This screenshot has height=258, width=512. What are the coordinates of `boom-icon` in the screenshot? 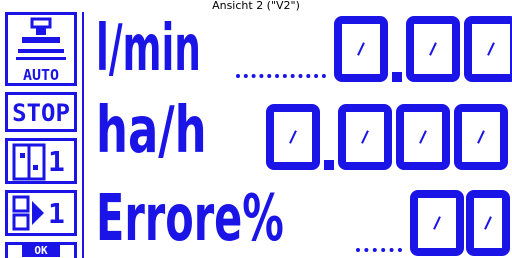 It's located at (28, 213).